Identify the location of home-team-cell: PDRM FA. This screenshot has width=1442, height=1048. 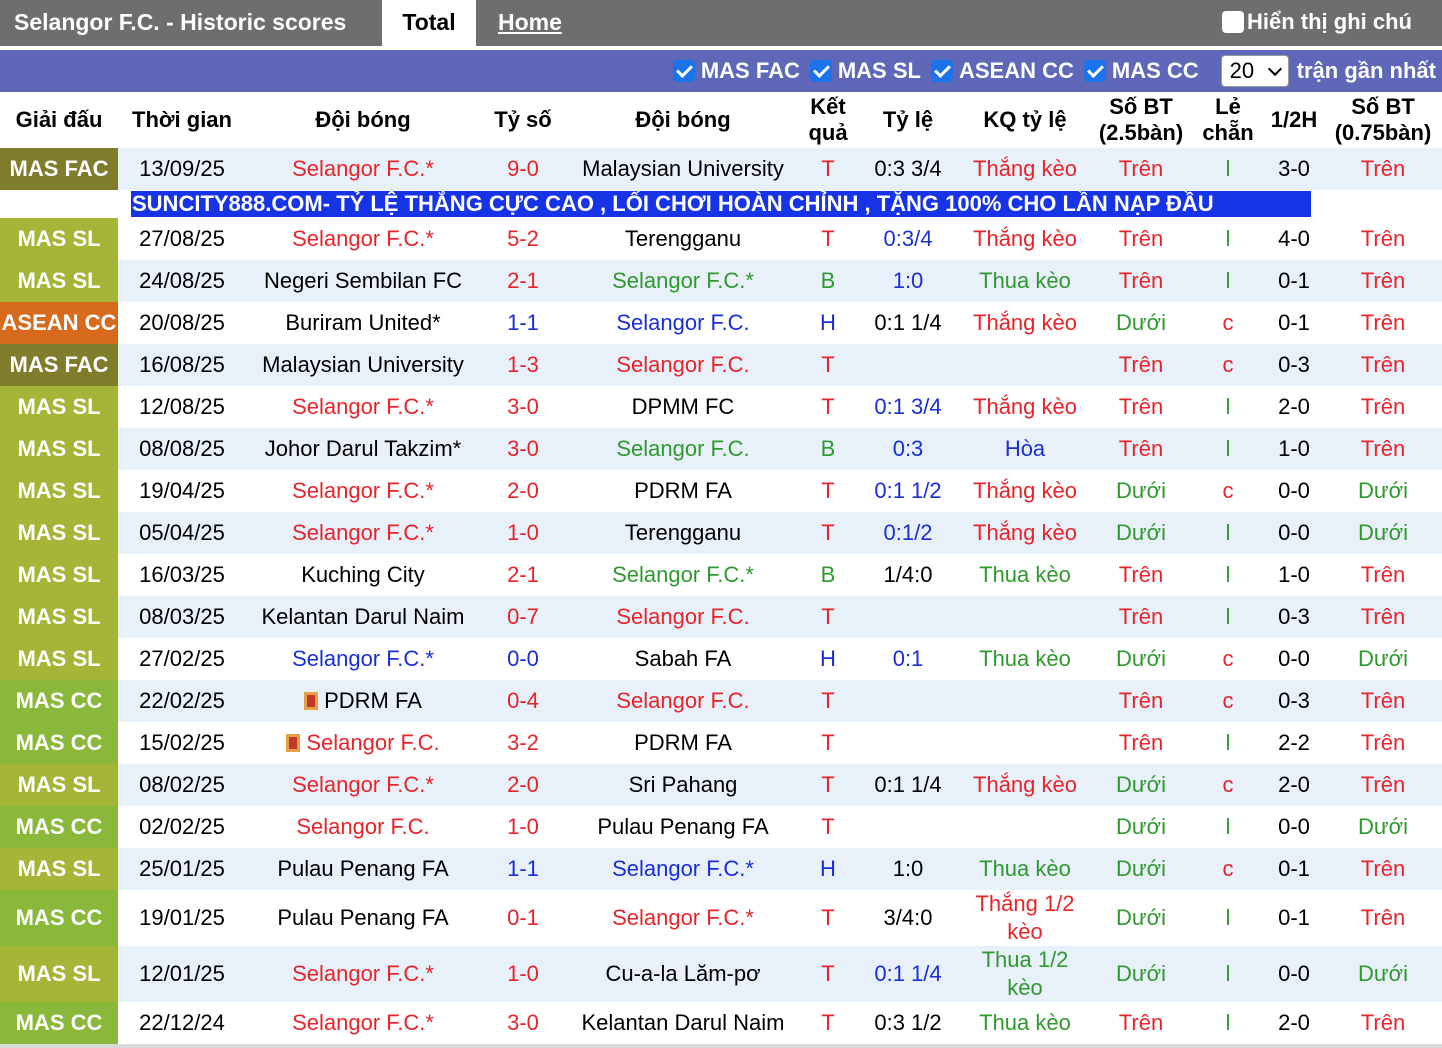
(363, 701).